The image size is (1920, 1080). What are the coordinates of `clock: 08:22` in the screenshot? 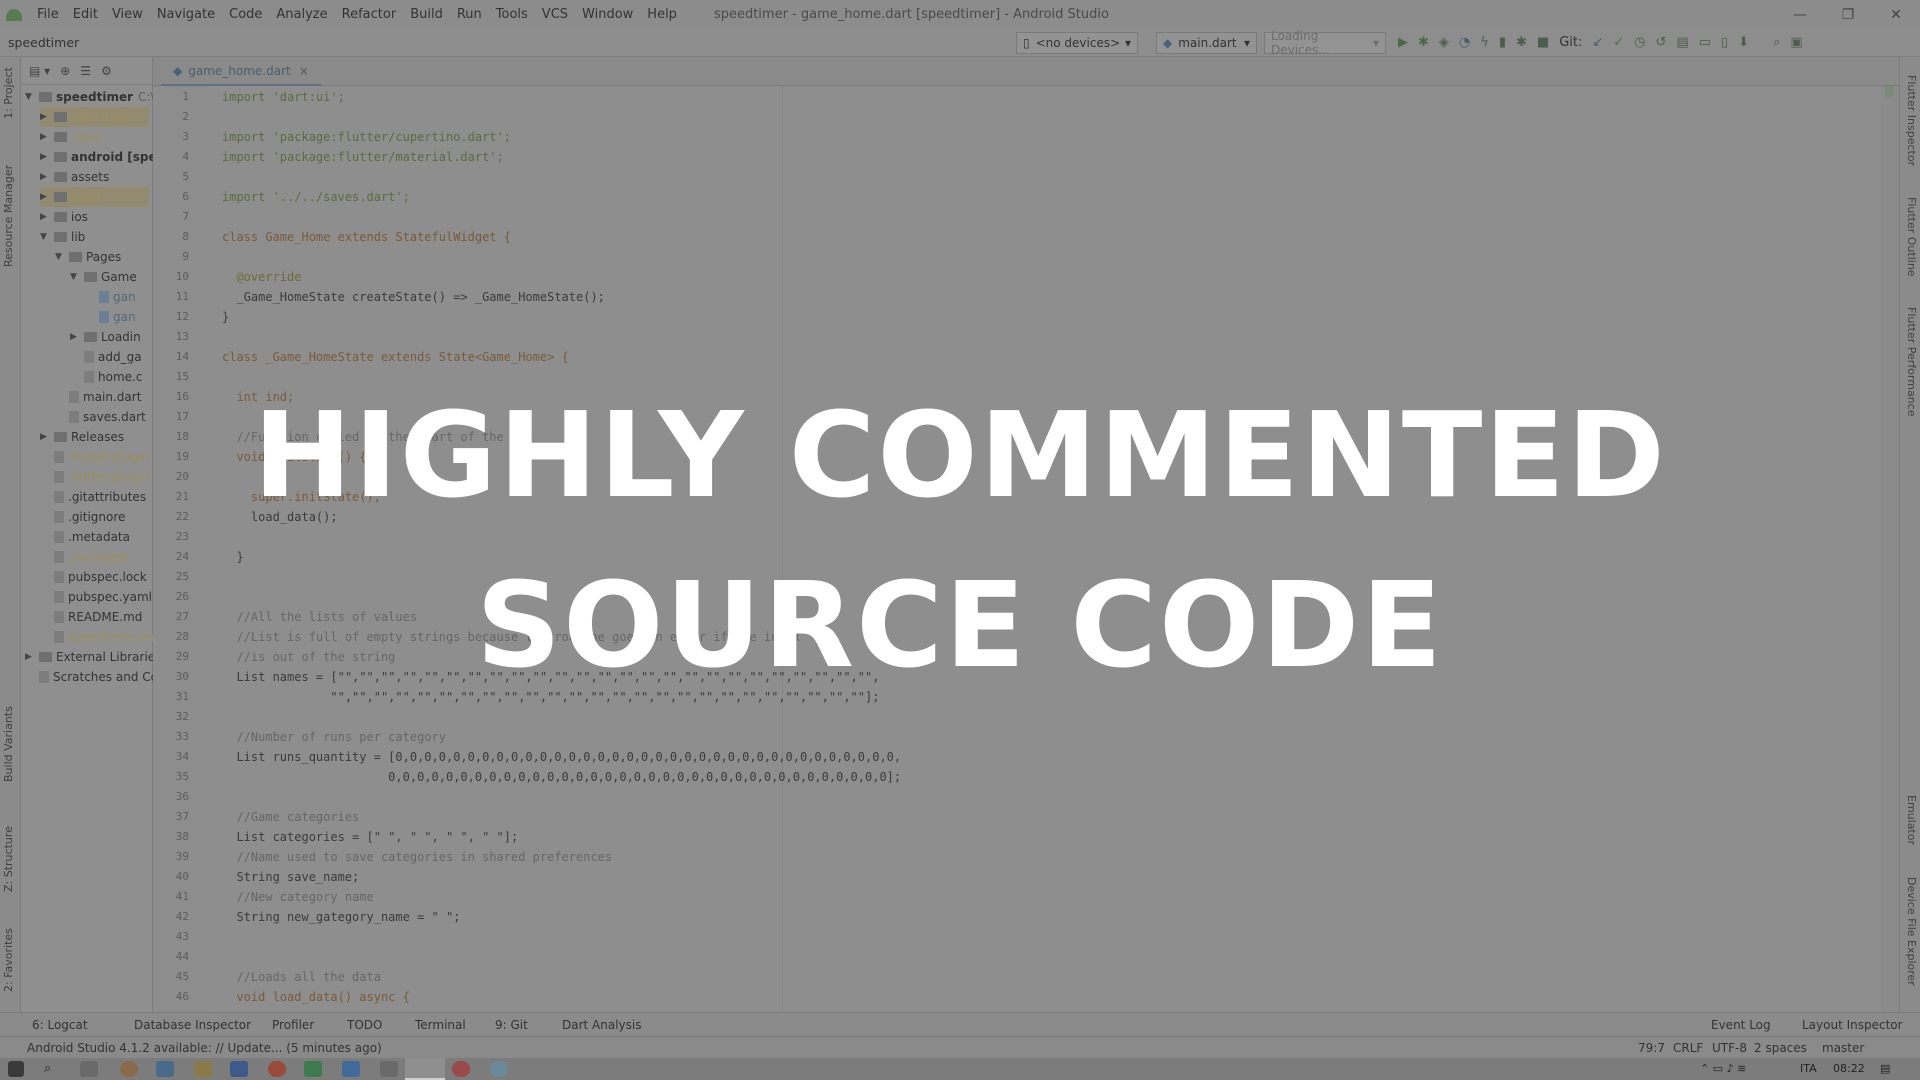 It's located at (1849, 1068).